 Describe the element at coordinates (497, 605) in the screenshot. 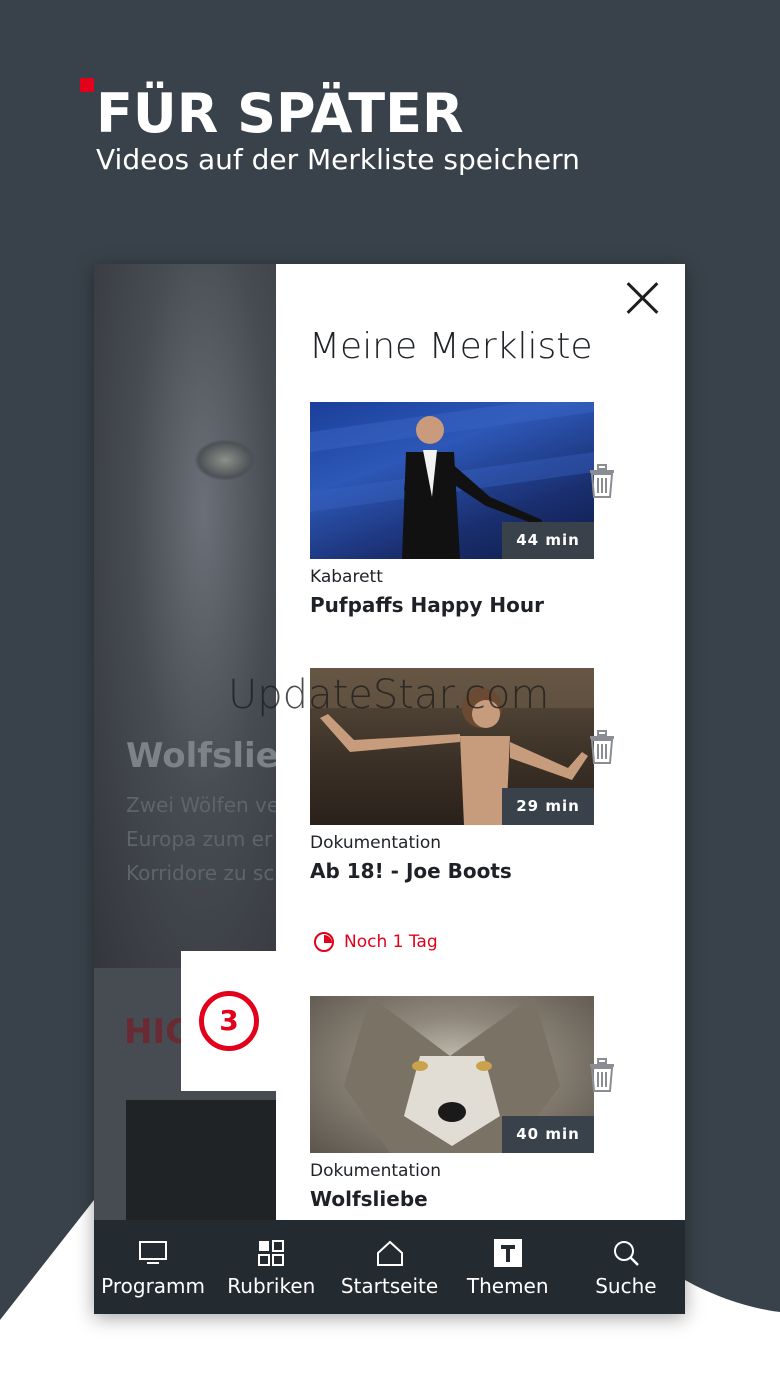

I see `video-title: Pufpaffs Happy Hour` at that location.